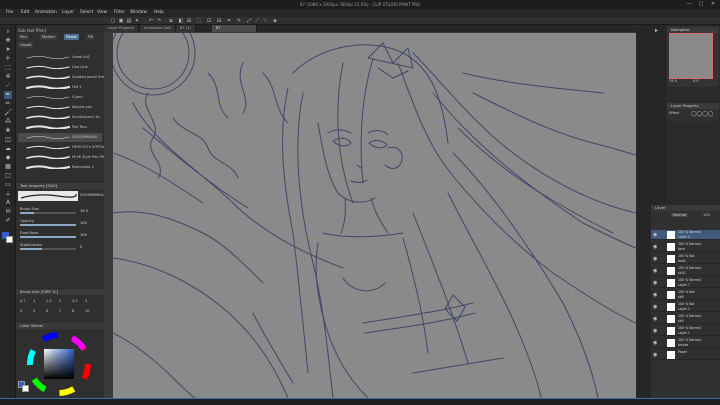 The width and height of the screenshot is (720, 405). Describe the element at coordinates (67, 157) in the screenshot. I see `brush-item: Mi Mi Style Pen 99 gentle` at that location.